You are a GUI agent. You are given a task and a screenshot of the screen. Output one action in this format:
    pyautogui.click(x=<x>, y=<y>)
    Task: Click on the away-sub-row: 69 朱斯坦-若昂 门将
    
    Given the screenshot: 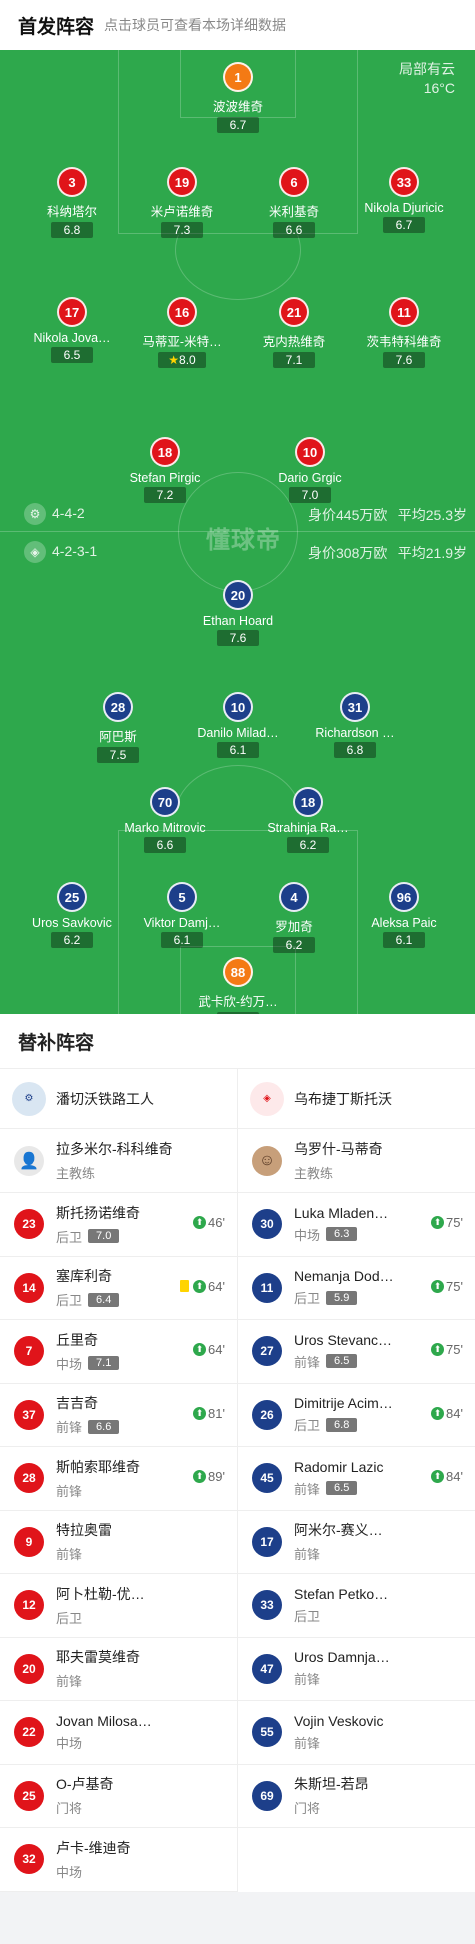 What is the action you would take?
    pyautogui.click(x=356, y=1796)
    